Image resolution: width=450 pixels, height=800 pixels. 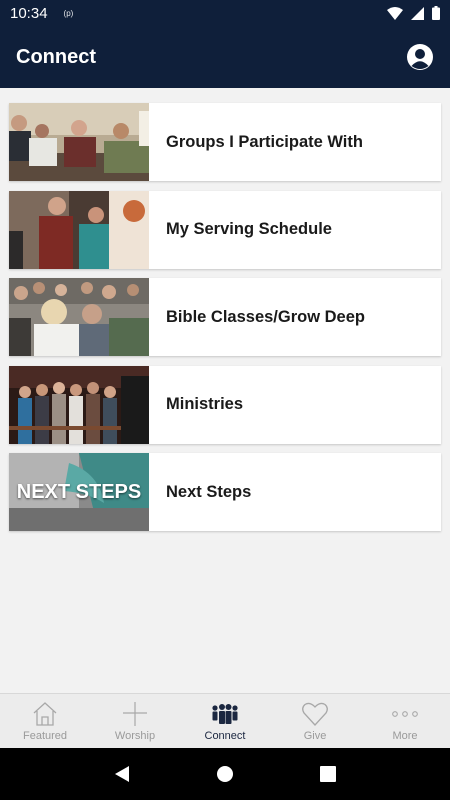 I want to click on page-title: Connect, so click(x=56, y=56).